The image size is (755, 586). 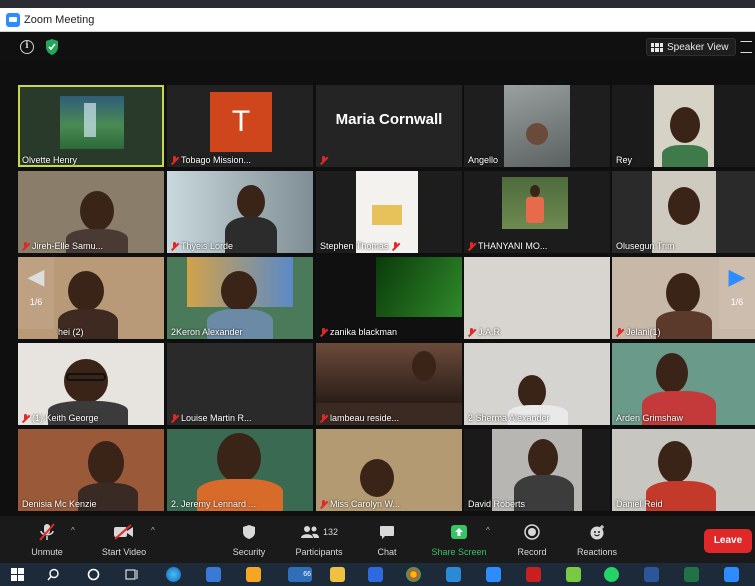 I want to click on video-off-icon, so click(x=124, y=532).